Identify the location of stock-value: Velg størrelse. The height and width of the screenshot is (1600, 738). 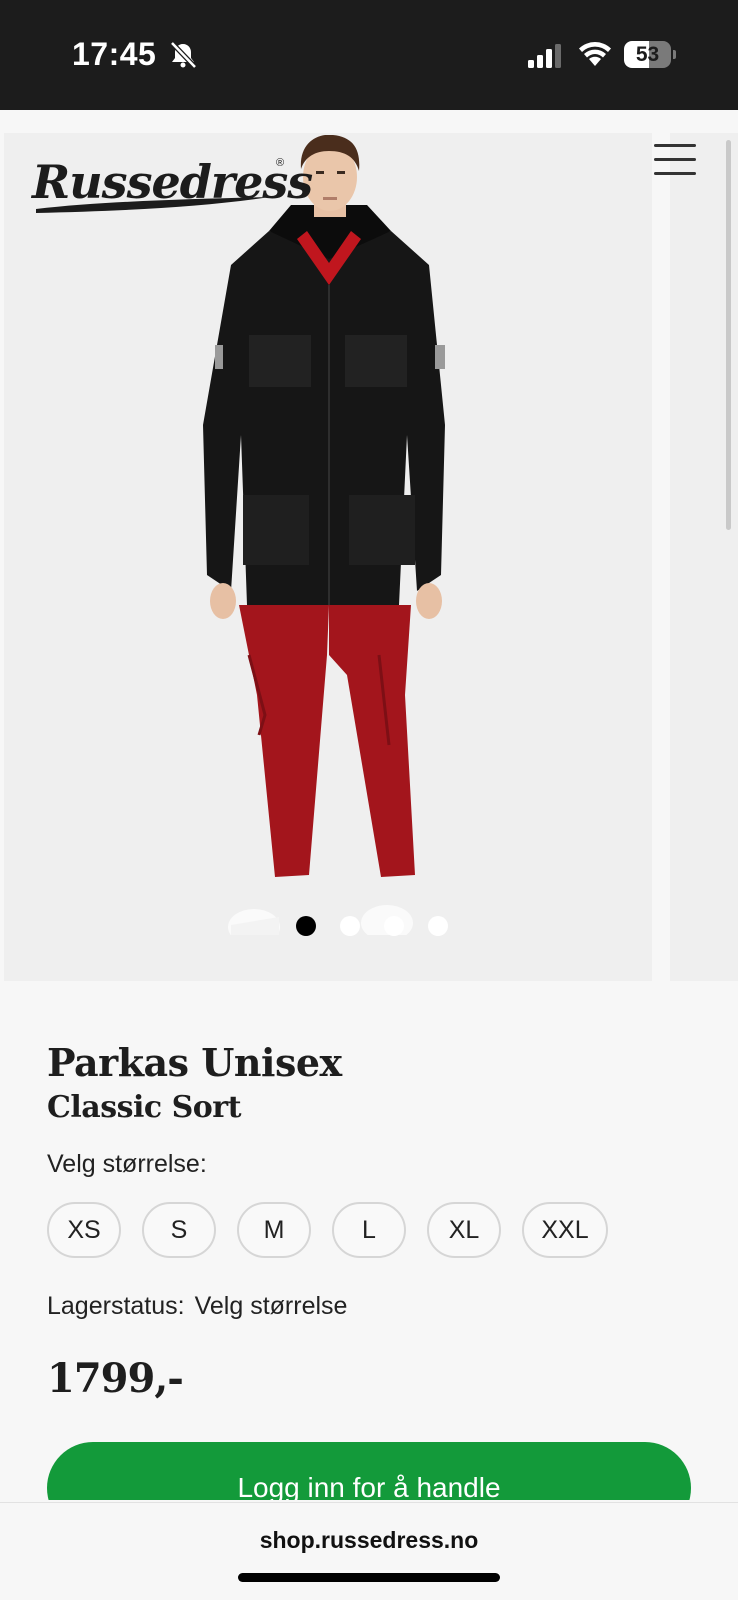
(271, 1306).